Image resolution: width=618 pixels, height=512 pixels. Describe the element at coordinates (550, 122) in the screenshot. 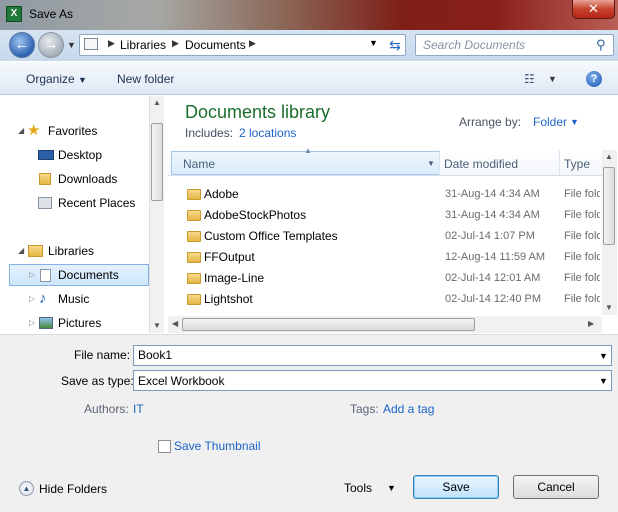

I see `arrange-by-dropdown: Folder` at that location.